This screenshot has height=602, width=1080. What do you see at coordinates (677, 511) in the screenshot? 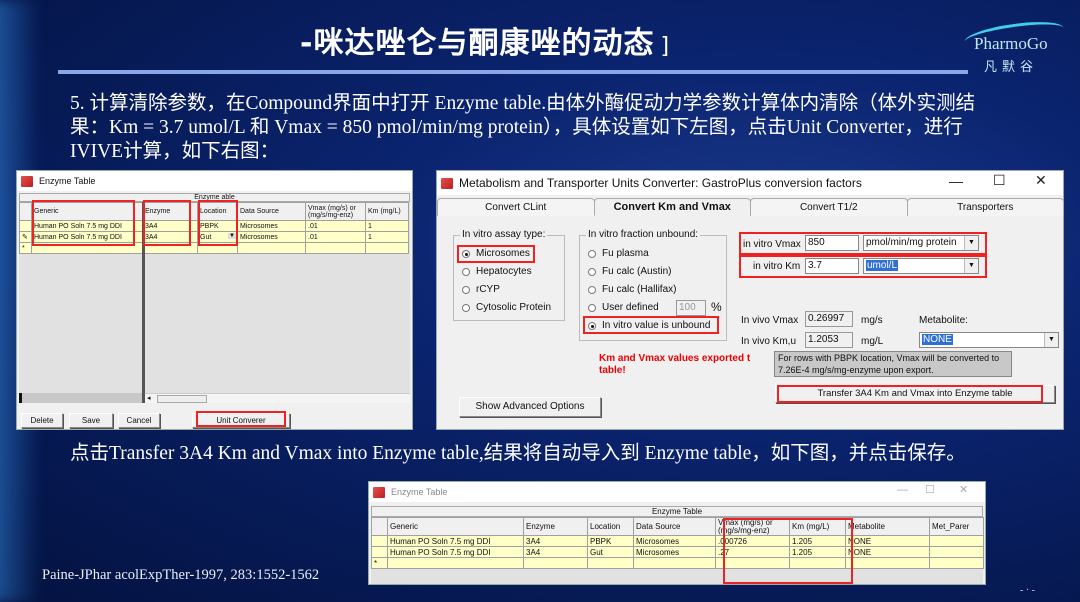
I see `grid-caption: Enzyme Table` at bounding box center [677, 511].